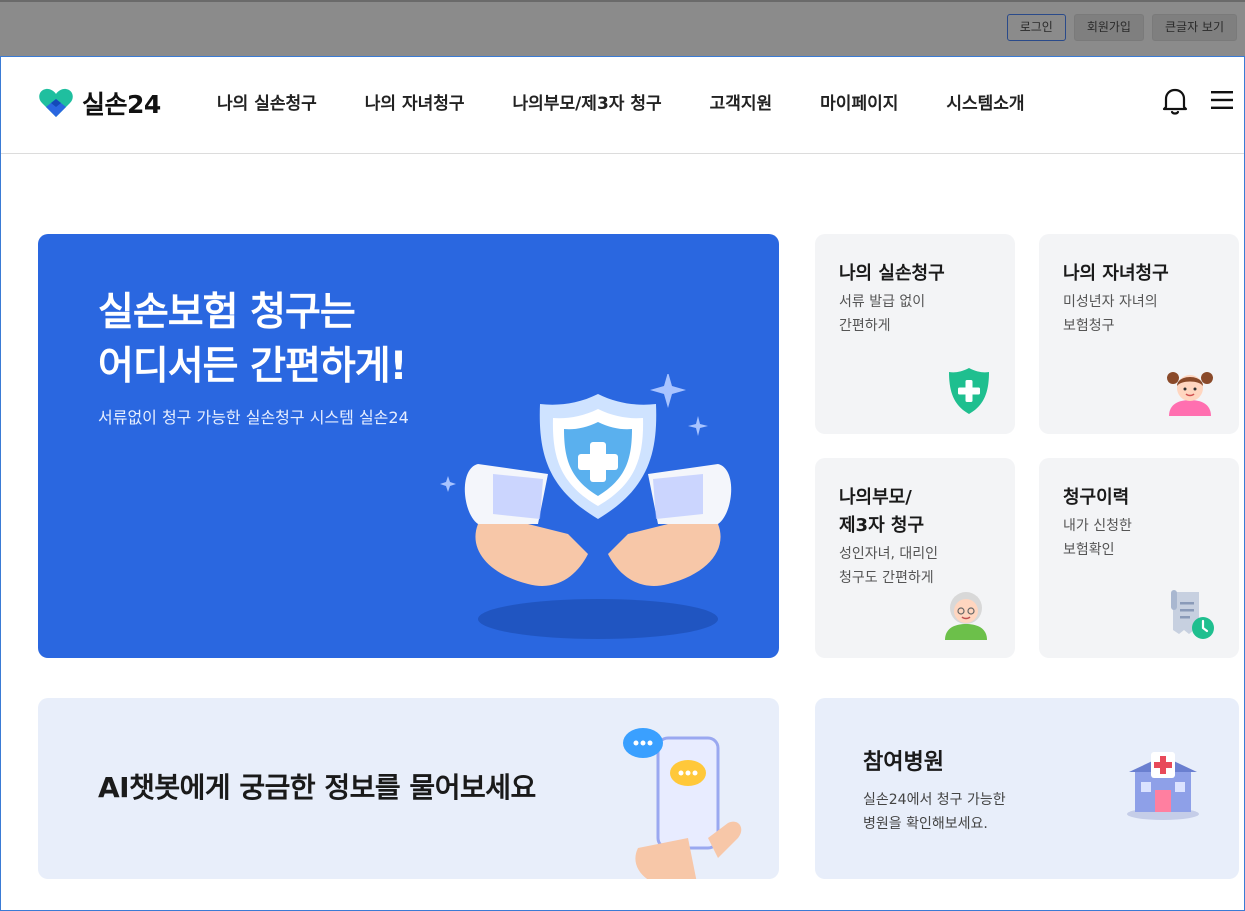  I want to click on site-logo: 실손24, so click(99, 103).